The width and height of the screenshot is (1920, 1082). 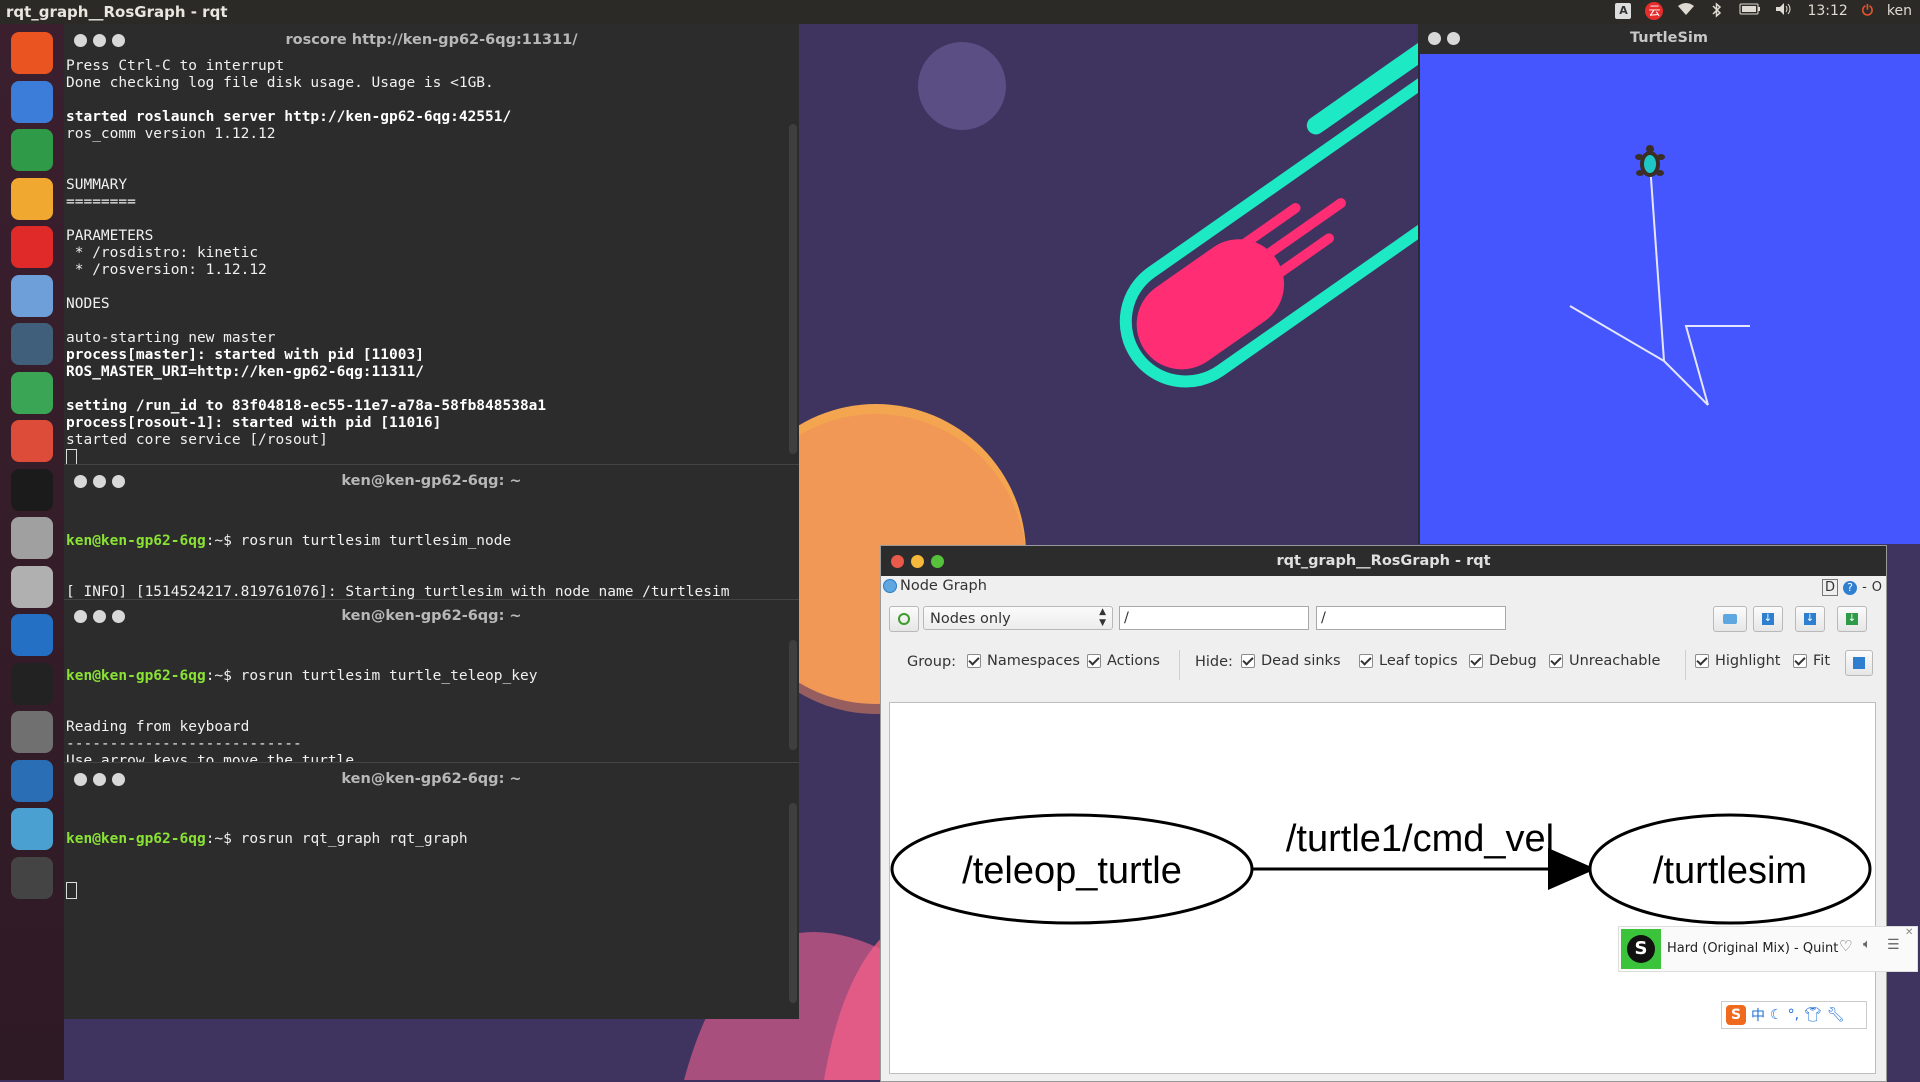 What do you see at coordinates (1717, 11) in the screenshot?
I see `bluetooth-icon` at bounding box center [1717, 11].